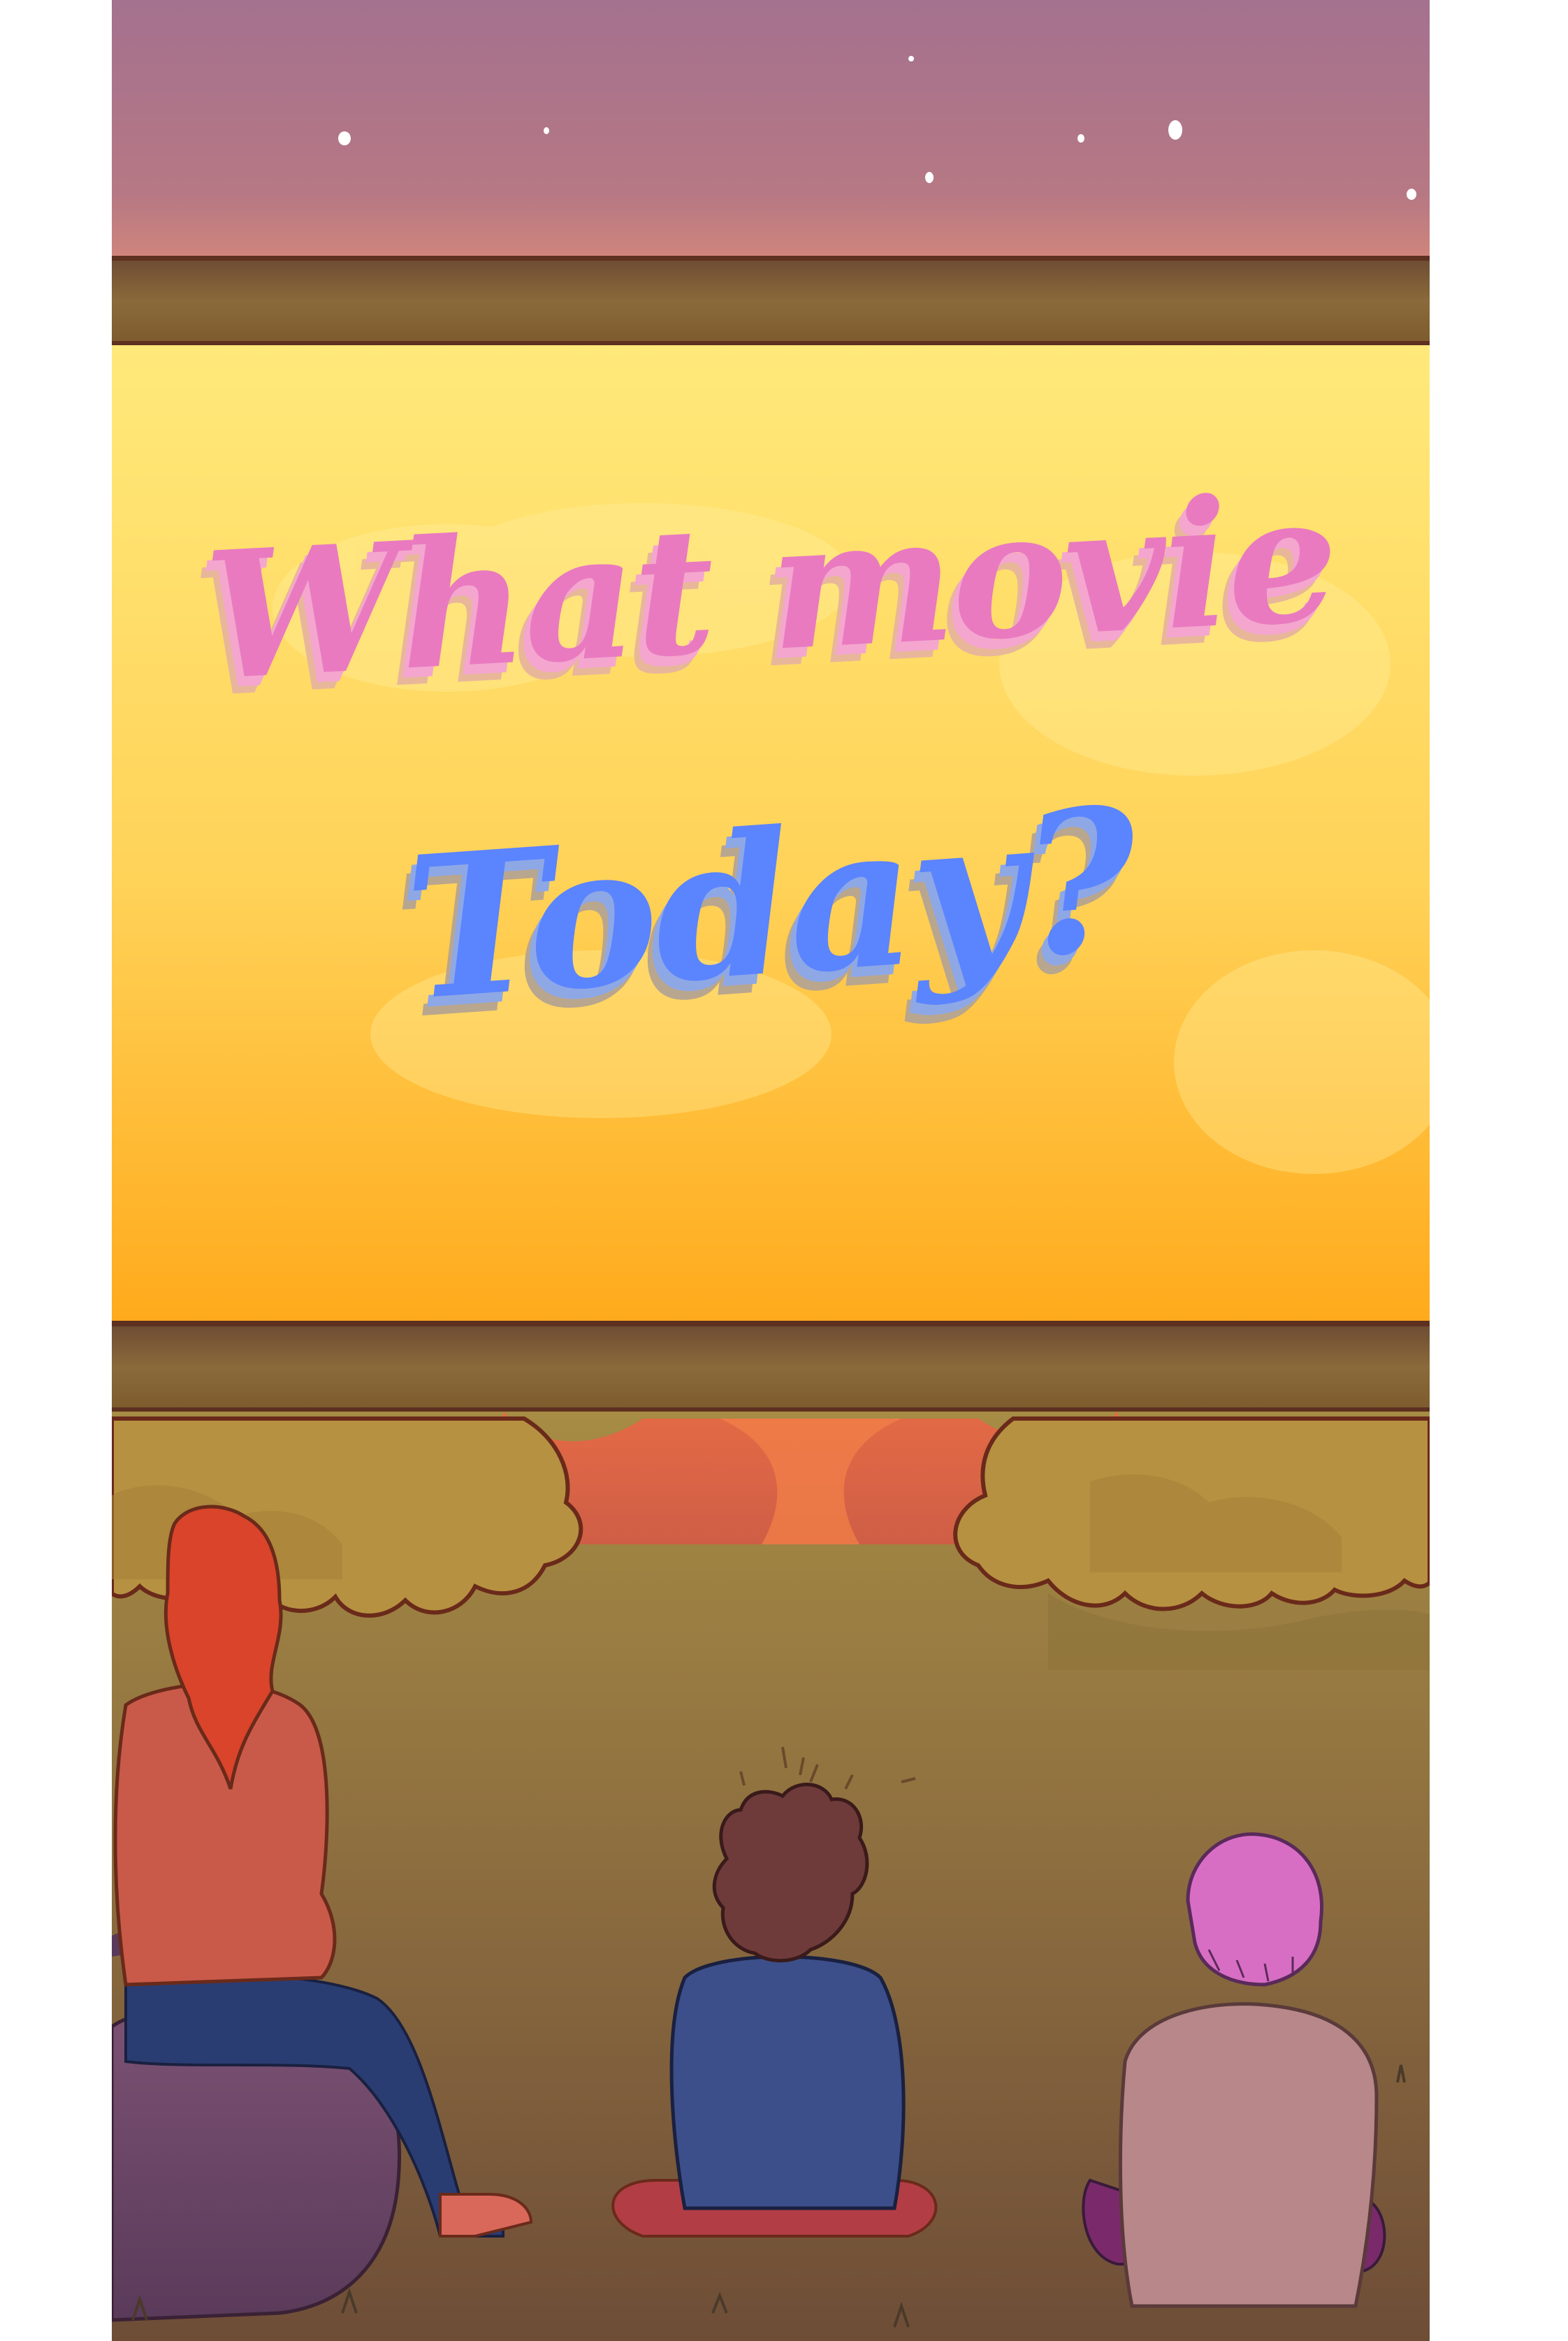 The width and height of the screenshot is (1568, 2341). What do you see at coordinates (771, 301) in the screenshot?
I see `screen-frame-top` at bounding box center [771, 301].